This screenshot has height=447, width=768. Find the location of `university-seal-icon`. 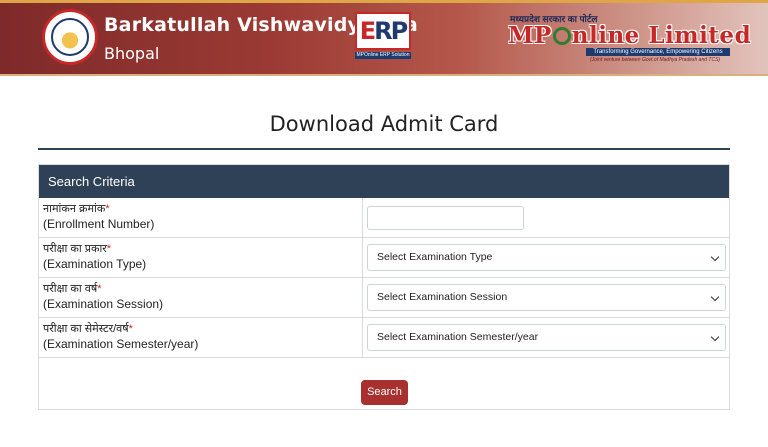

university-seal-icon is located at coordinates (70, 37).